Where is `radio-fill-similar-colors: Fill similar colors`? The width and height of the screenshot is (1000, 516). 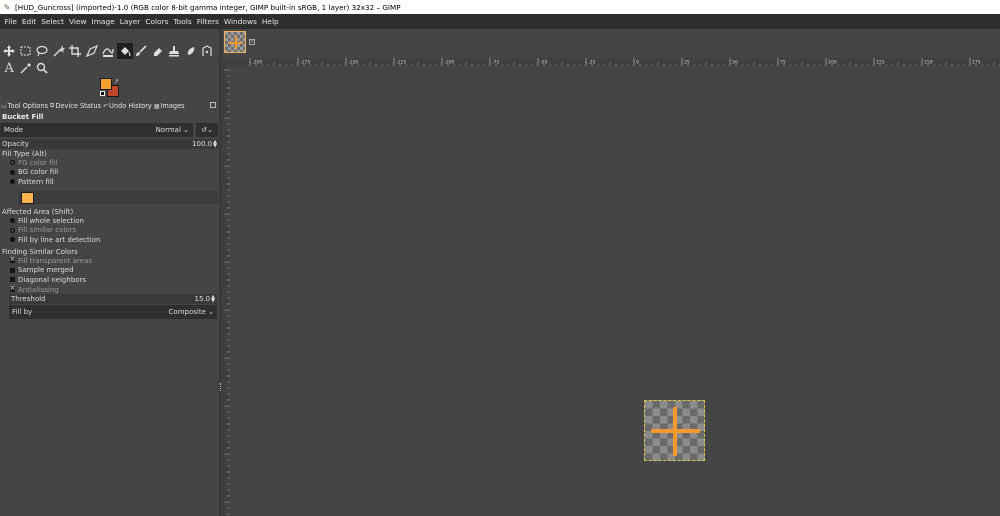
radio-fill-similar-colors: Fill similar colors is located at coordinates (109, 231).